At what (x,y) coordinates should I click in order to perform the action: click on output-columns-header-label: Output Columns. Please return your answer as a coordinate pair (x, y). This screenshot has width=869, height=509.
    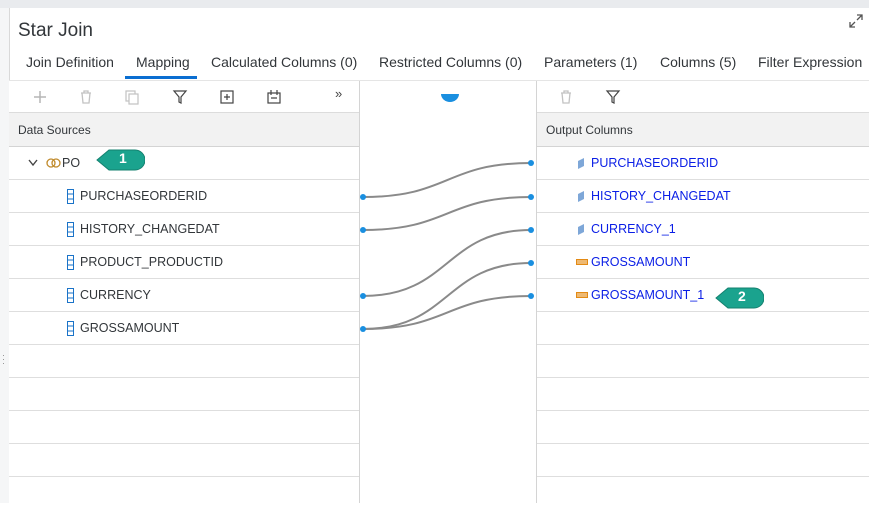
    Looking at the image, I should click on (589, 130).